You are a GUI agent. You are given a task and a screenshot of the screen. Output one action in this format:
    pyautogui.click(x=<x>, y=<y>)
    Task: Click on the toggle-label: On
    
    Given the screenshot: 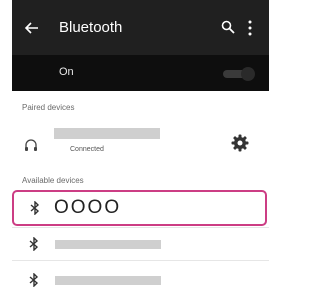 What is the action you would take?
    pyautogui.click(x=66, y=72)
    